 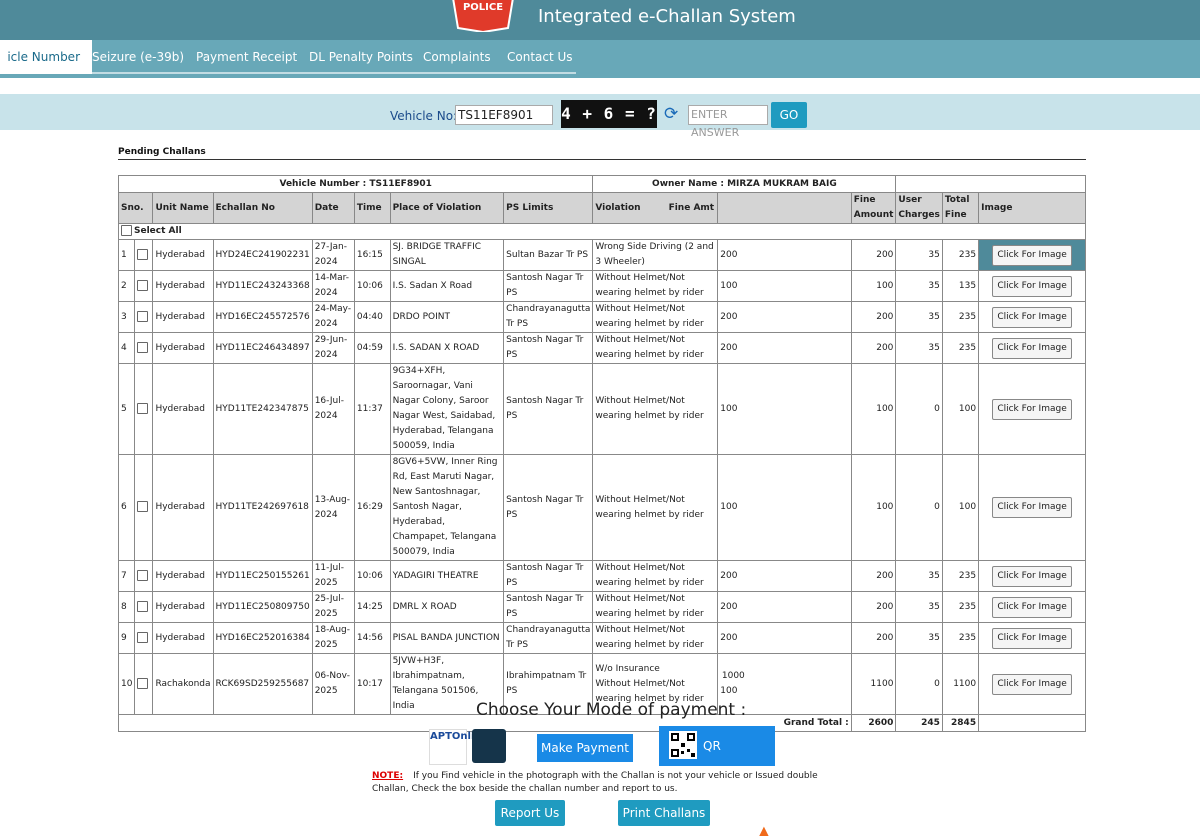 I want to click on cell-time: 04:40, so click(x=372, y=317).